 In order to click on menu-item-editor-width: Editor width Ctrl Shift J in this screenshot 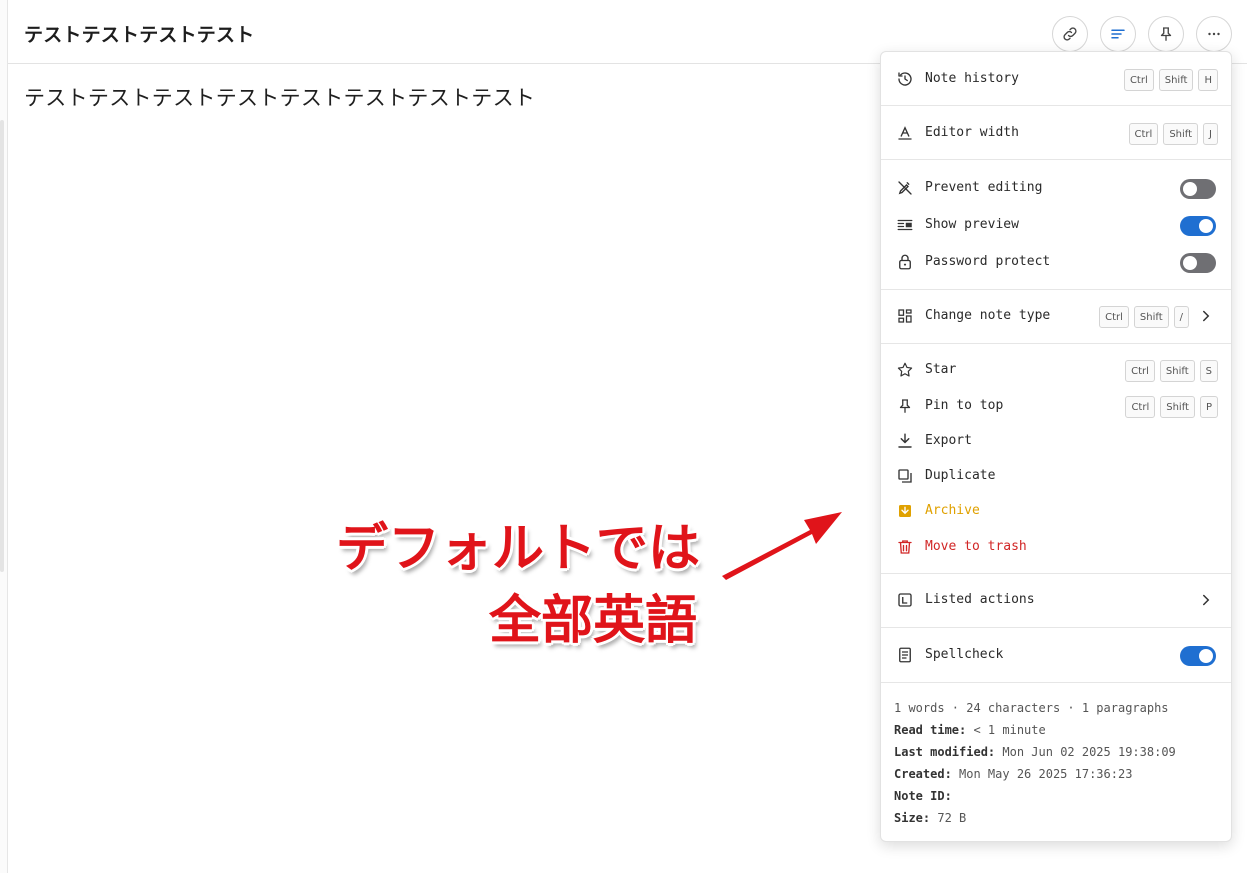, I will do `click(1056, 133)`.